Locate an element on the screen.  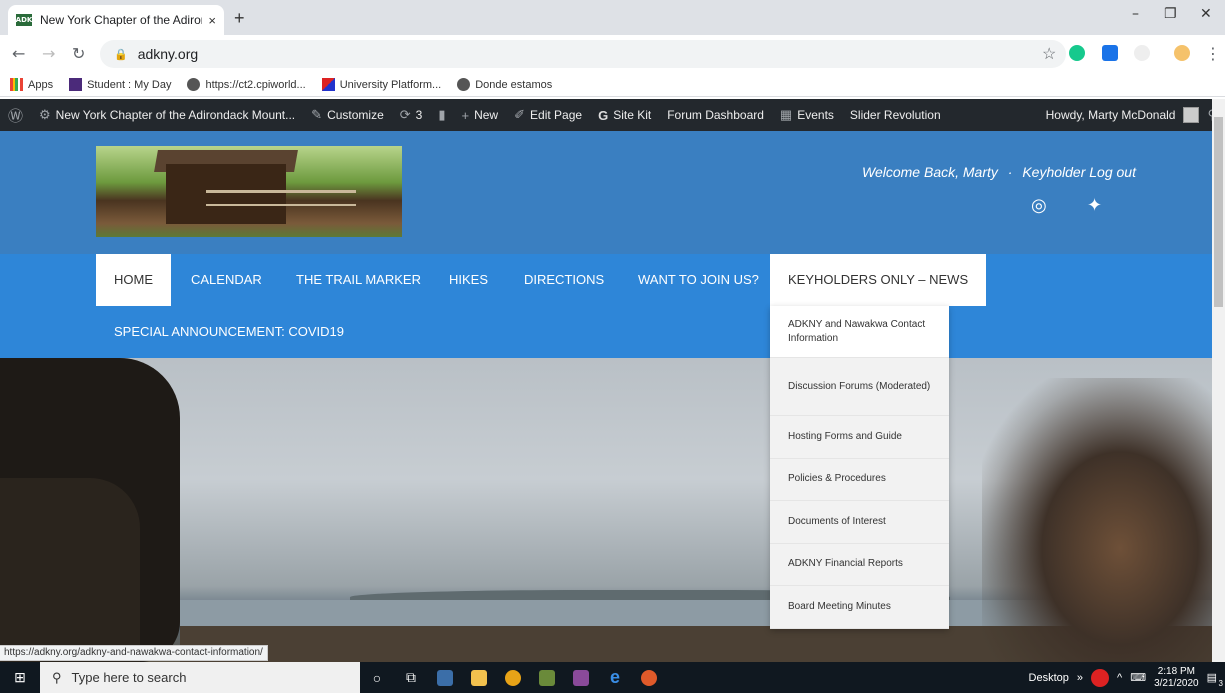
file-explorer-icon is located at coordinates (479, 677).